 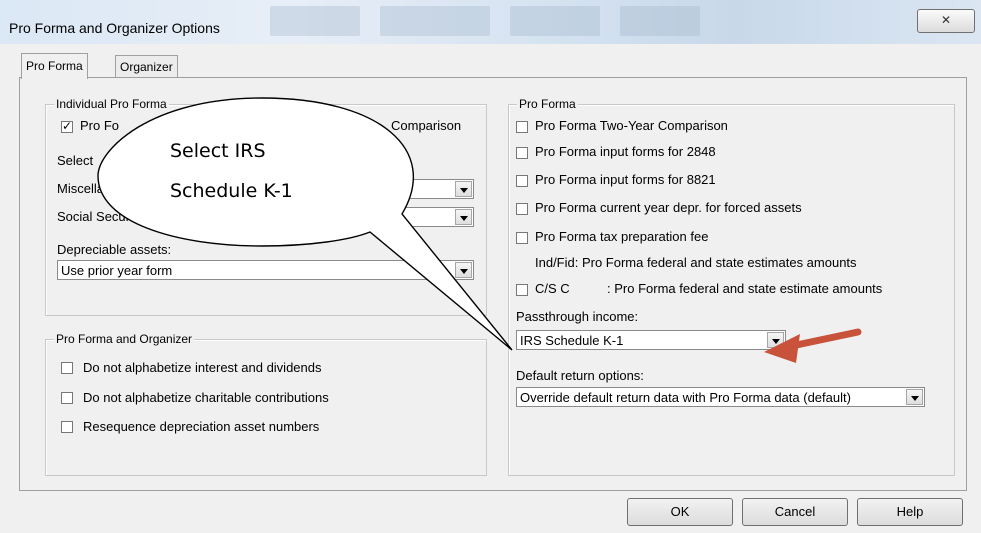 I want to click on tab-label: Pro Forma, so click(x=54, y=66).